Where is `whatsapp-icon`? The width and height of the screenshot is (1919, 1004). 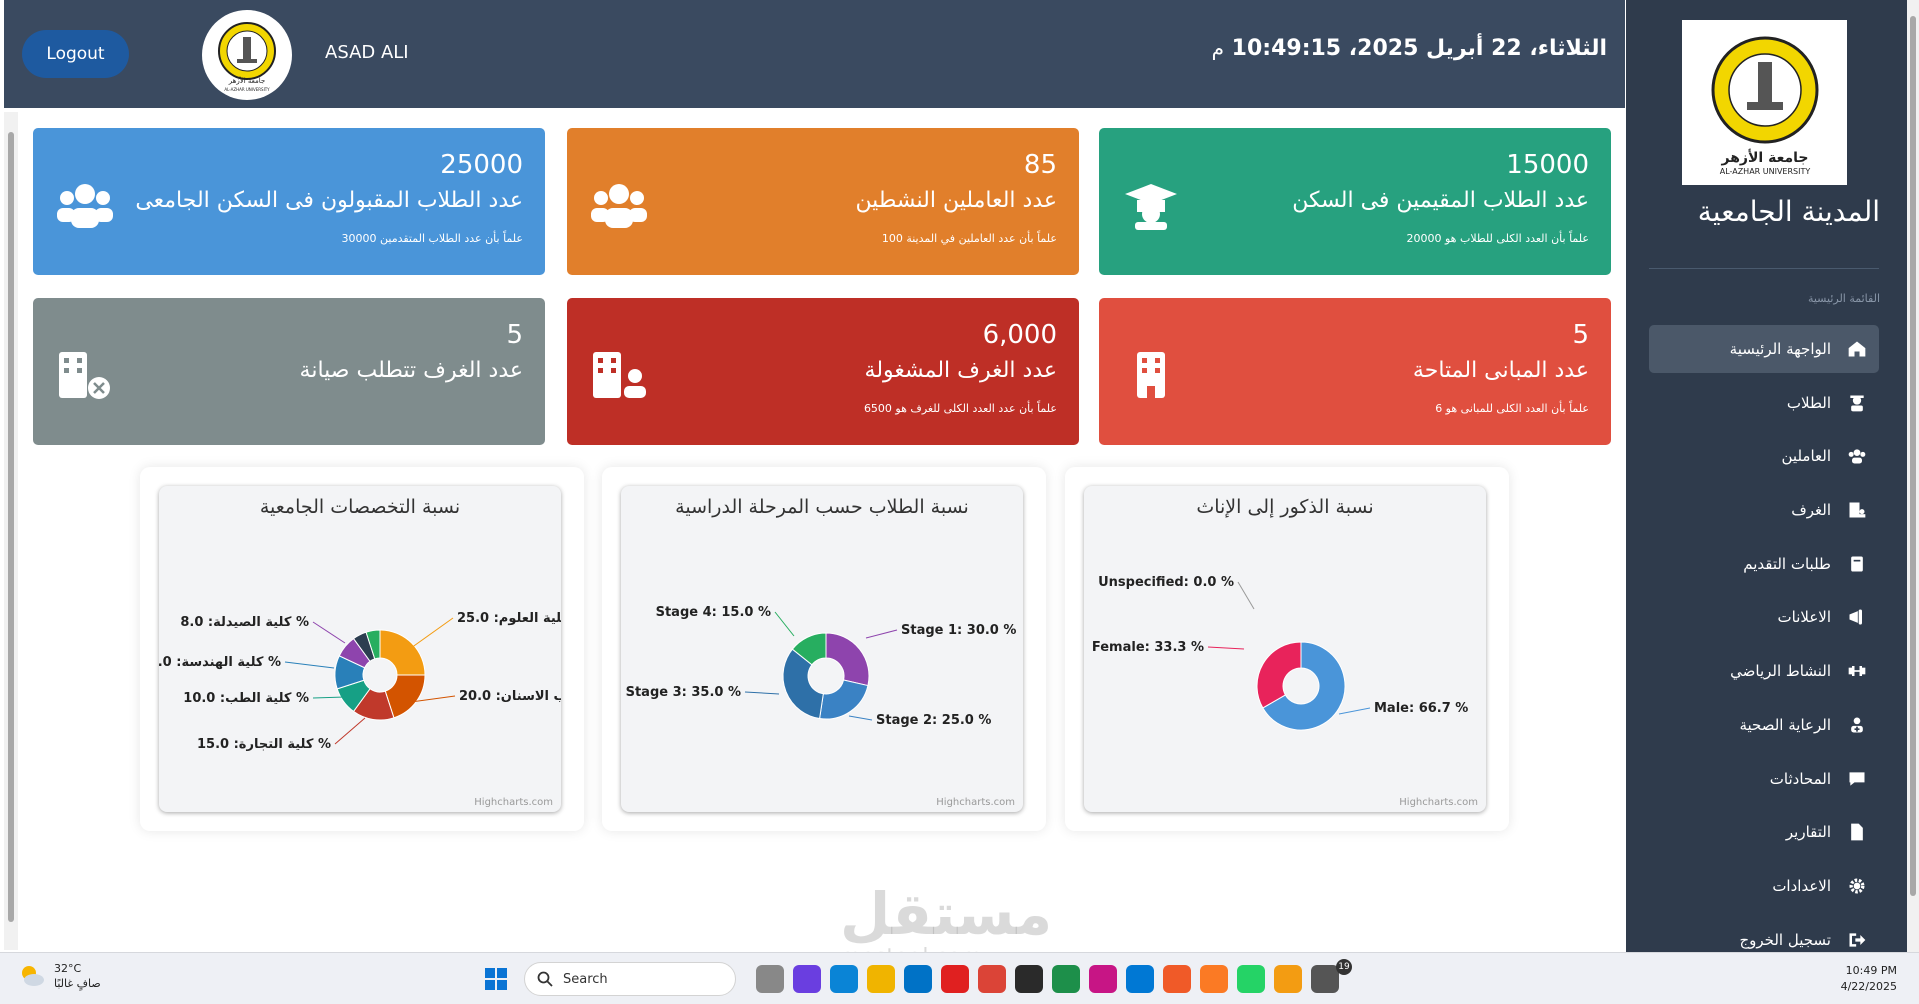
whatsapp-icon is located at coordinates (1251, 979).